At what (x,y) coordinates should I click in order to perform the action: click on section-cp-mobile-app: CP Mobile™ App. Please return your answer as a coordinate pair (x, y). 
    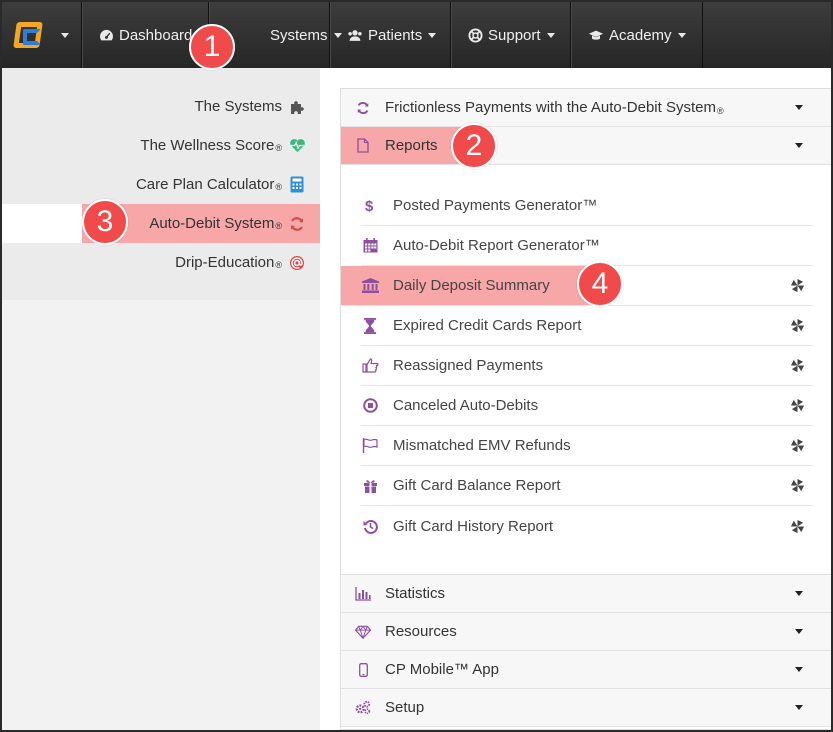
    Looking at the image, I should click on (586, 670).